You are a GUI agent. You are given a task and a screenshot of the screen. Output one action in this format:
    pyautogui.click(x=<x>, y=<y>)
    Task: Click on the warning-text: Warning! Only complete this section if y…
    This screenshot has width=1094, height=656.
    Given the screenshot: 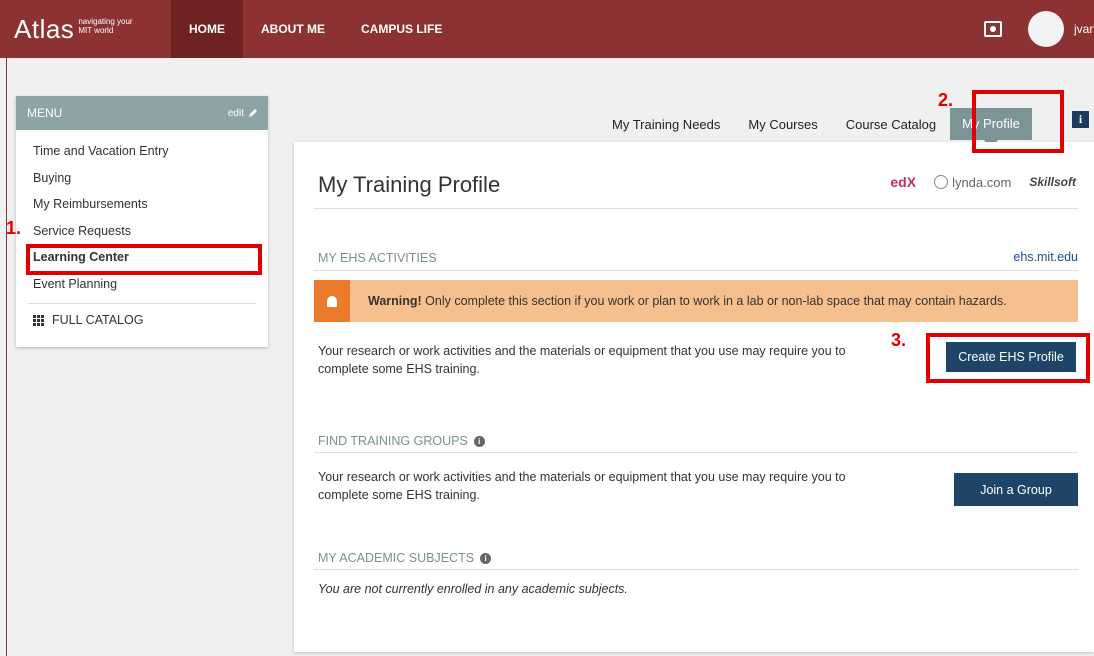 What is the action you would take?
    pyautogui.click(x=687, y=301)
    